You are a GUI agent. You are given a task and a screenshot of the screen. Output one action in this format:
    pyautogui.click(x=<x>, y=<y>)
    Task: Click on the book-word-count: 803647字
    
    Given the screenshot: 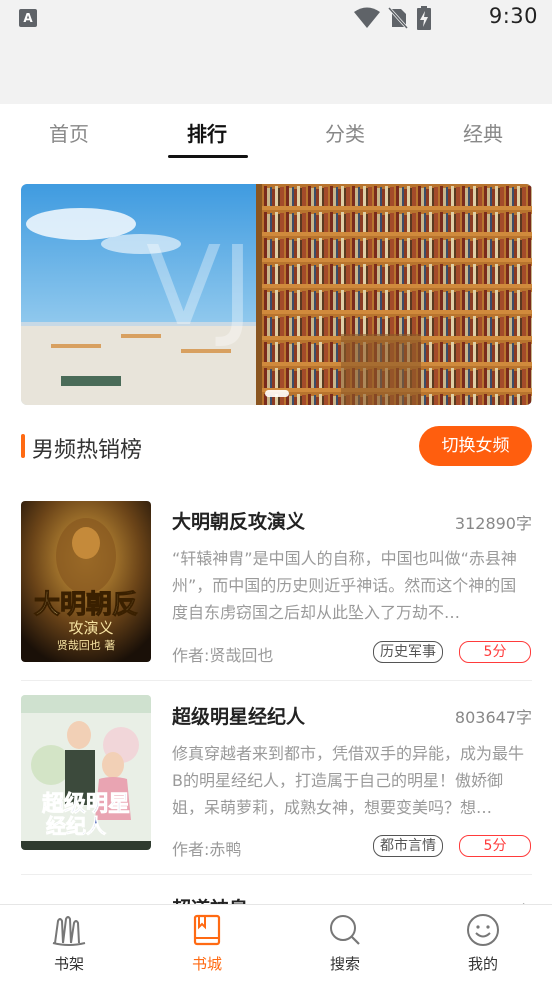 What is the action you would take?
    pyautogui.click(x=493, y=717)
    